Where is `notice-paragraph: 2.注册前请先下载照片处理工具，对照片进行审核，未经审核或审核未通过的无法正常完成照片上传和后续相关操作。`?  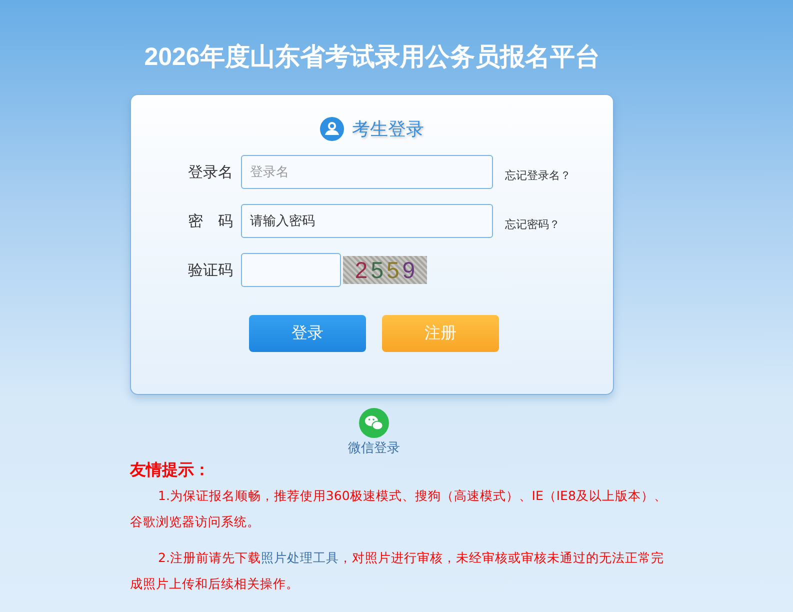 notice-paragraph: 2.注册前请先下载照片处理工具，对照片进行审核，未经审核或审核未通过的无法正常完成照片上传和后续相关操作。 is located at coordinates (397, 571).